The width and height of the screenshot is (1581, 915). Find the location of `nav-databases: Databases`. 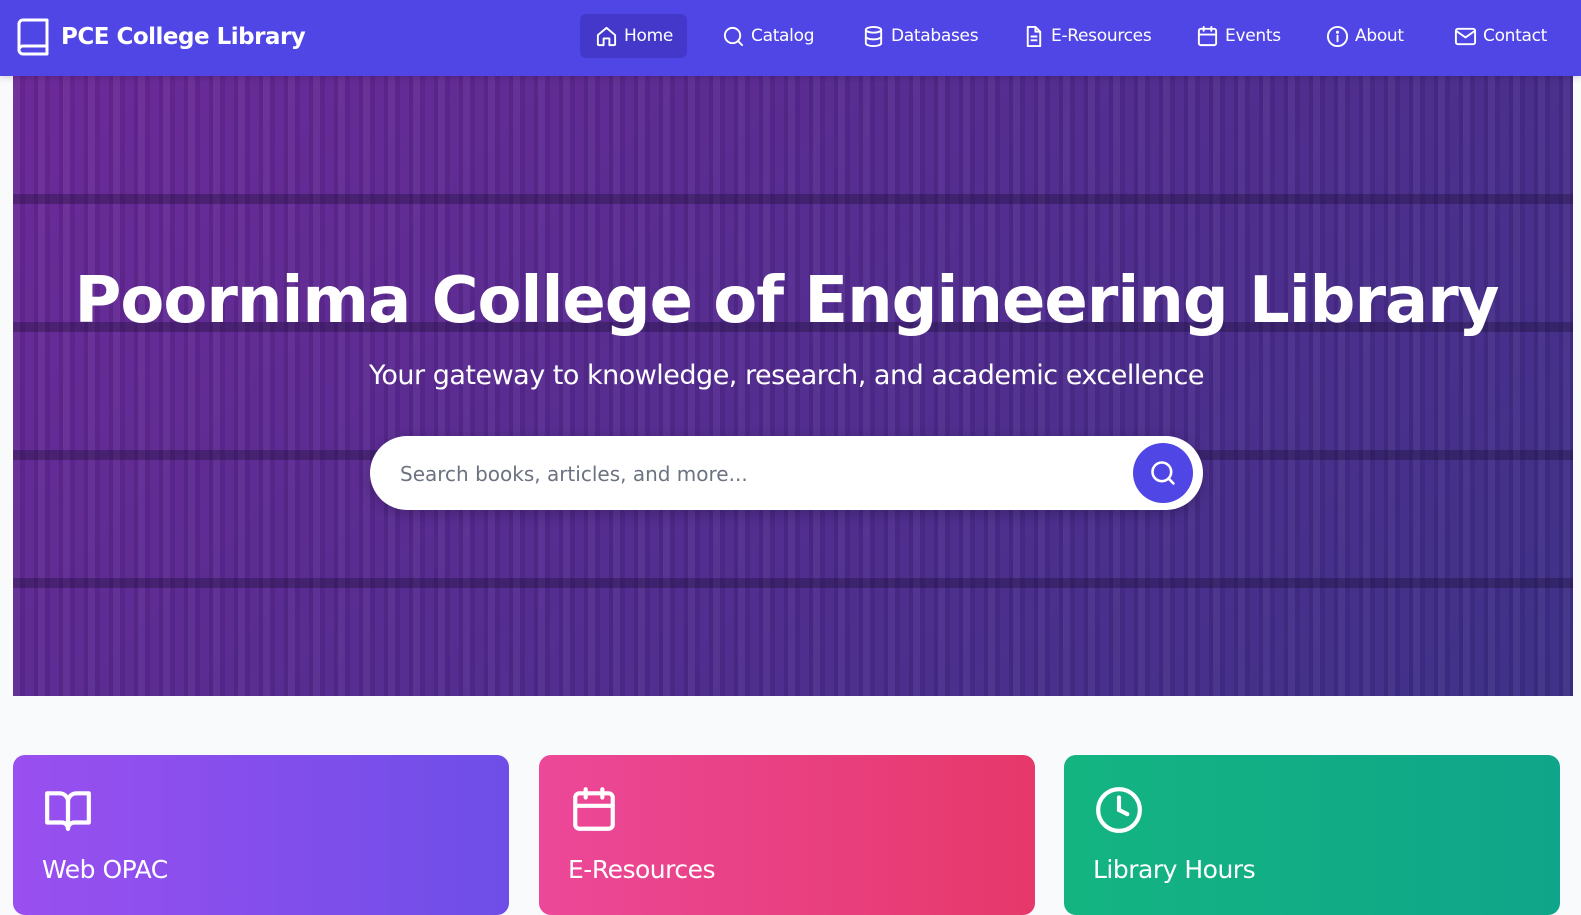

nav-databases: Databases is located at coordinates (920, 36).